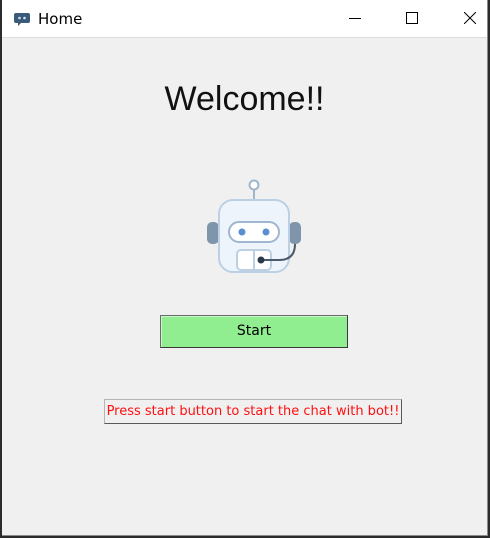 This screenshot has width=490, height=538. I want to click on window-title: Home, so click(60, 19).